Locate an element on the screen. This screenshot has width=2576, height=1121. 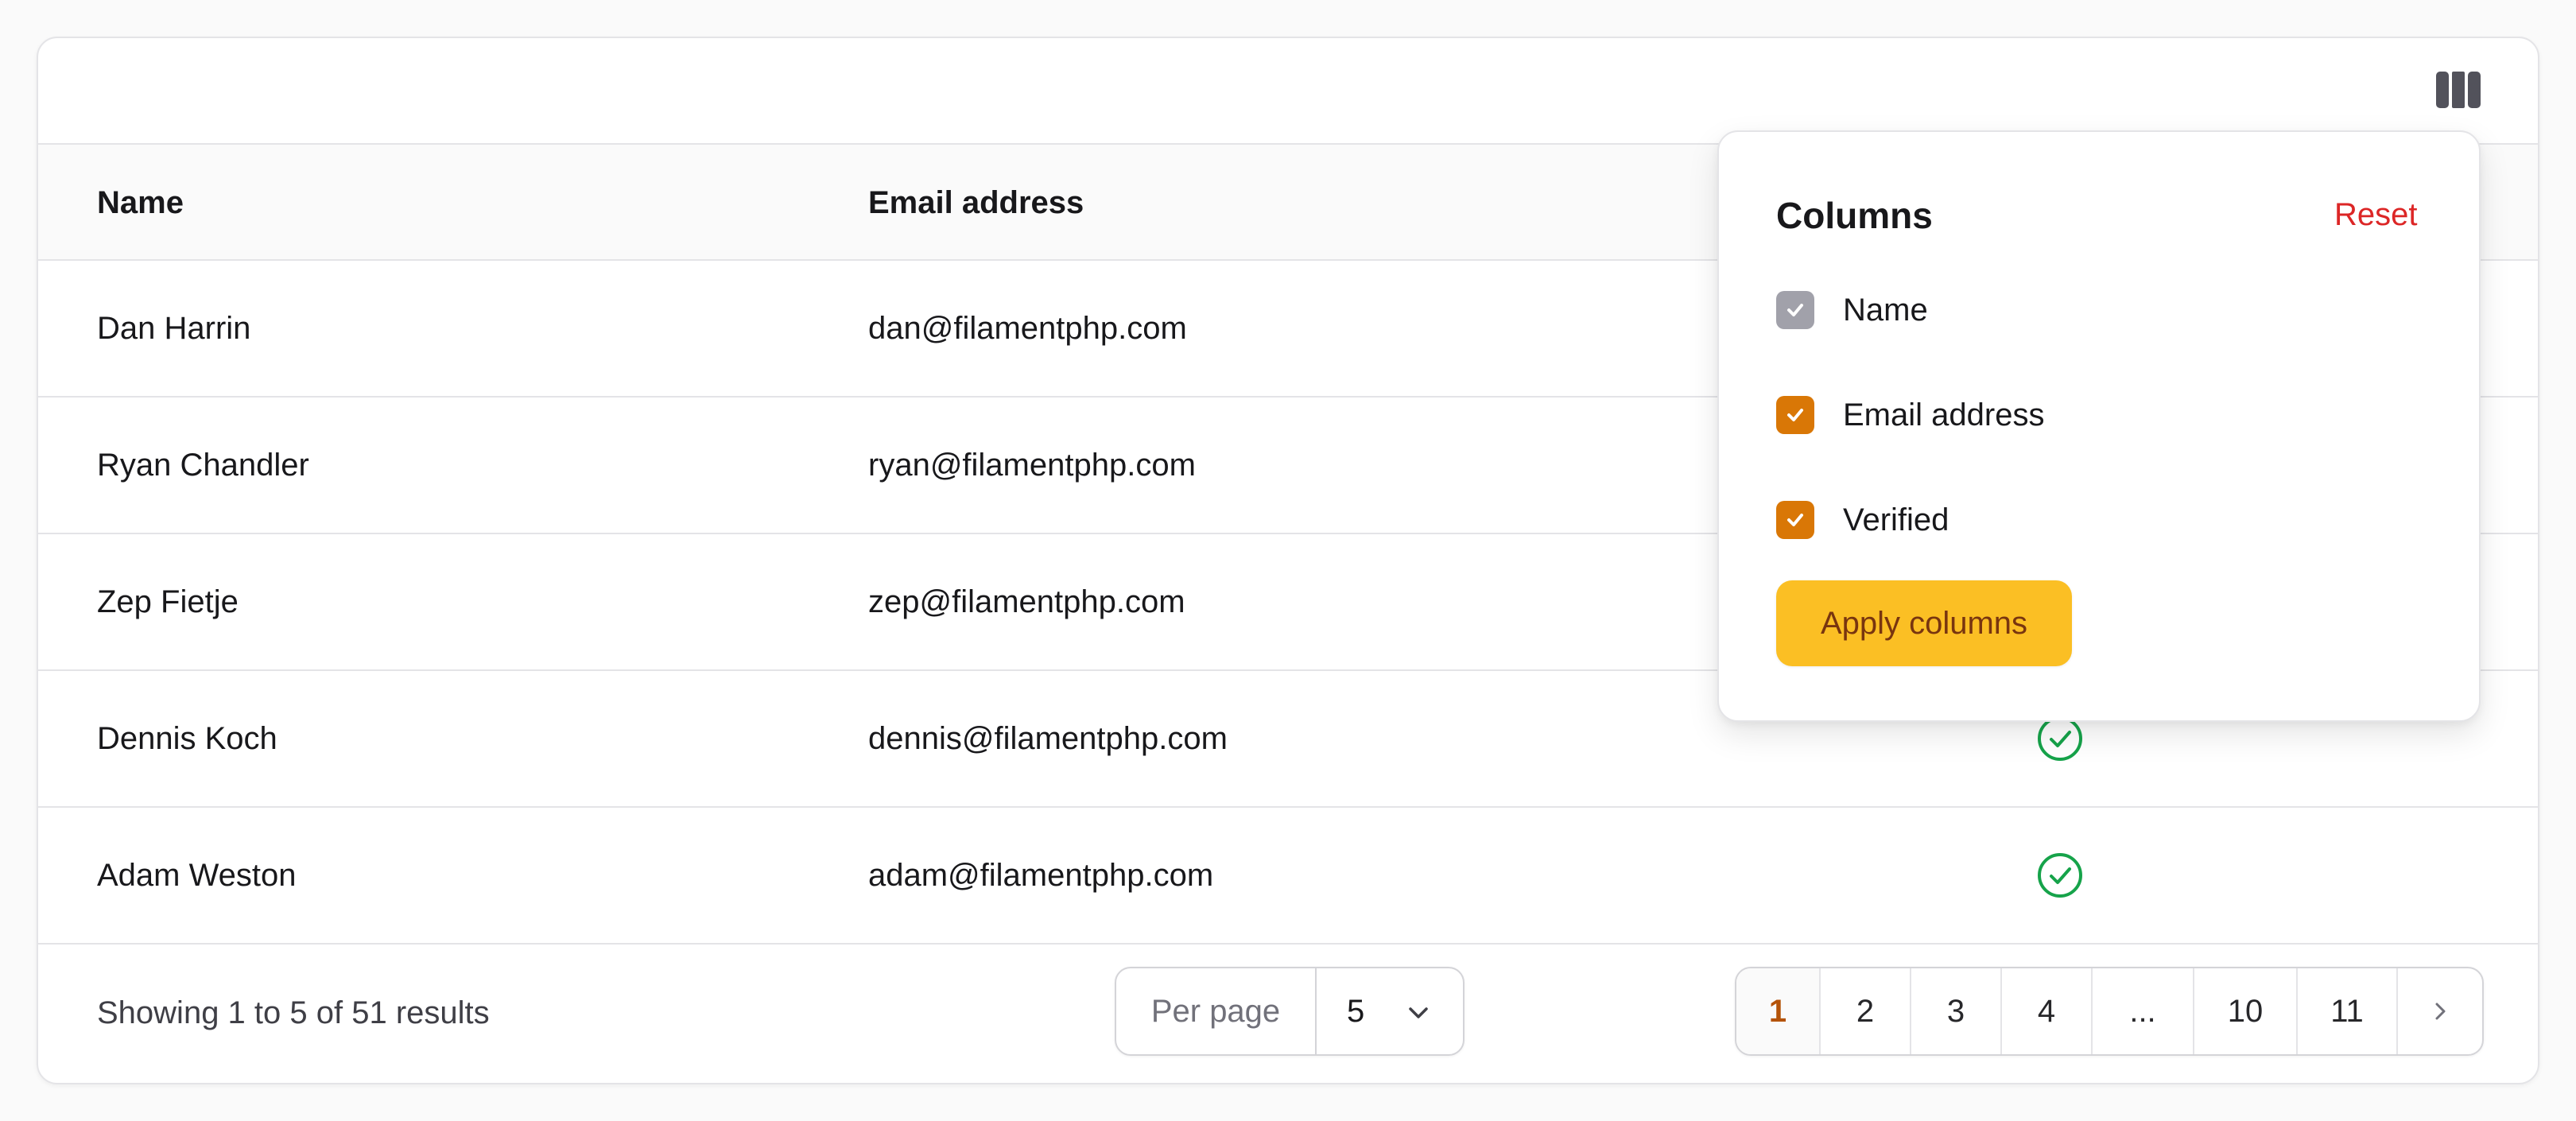
cell-name: Adam Weston is located at coordinates (197, 875).